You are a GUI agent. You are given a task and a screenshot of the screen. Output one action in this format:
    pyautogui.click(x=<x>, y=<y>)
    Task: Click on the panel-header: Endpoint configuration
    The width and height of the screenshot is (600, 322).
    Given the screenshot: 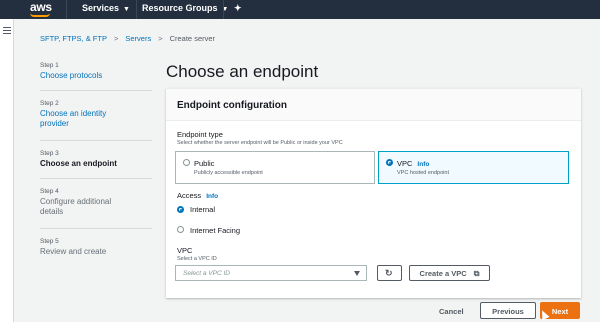 What is the action you would take?
    pyautogui.click(x=373, y=105)
    